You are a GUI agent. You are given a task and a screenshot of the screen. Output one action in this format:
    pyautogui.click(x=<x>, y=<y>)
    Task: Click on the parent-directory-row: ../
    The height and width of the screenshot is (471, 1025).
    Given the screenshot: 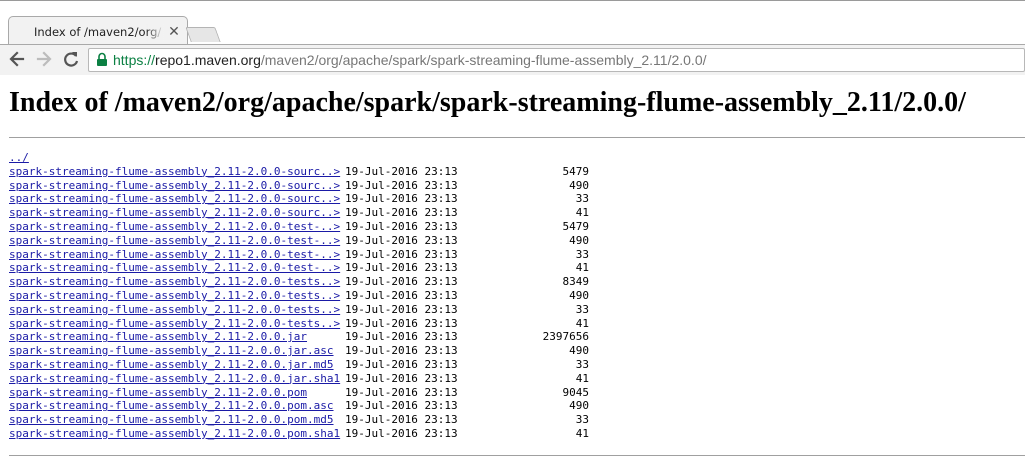 What is the action you would take?
    pyautogui.click(x=22, y=158)
    